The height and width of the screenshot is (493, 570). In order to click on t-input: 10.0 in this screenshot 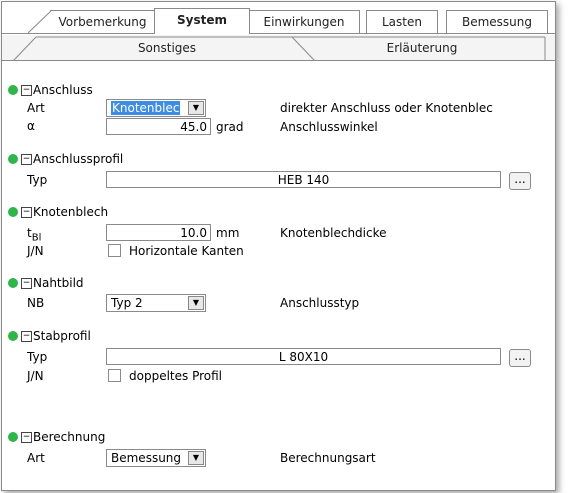, I will do `click(158, 232)`.